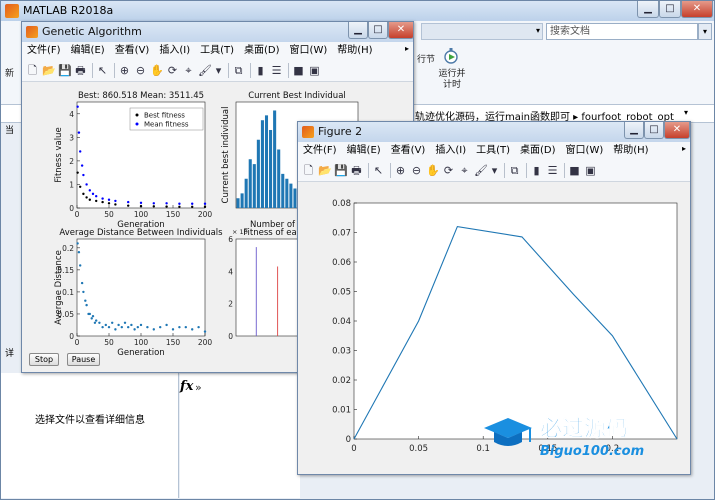  Describe the element at coordinates (634, 130) in the screenshot. I see `fig2-minimize-button: ▁` at that location.